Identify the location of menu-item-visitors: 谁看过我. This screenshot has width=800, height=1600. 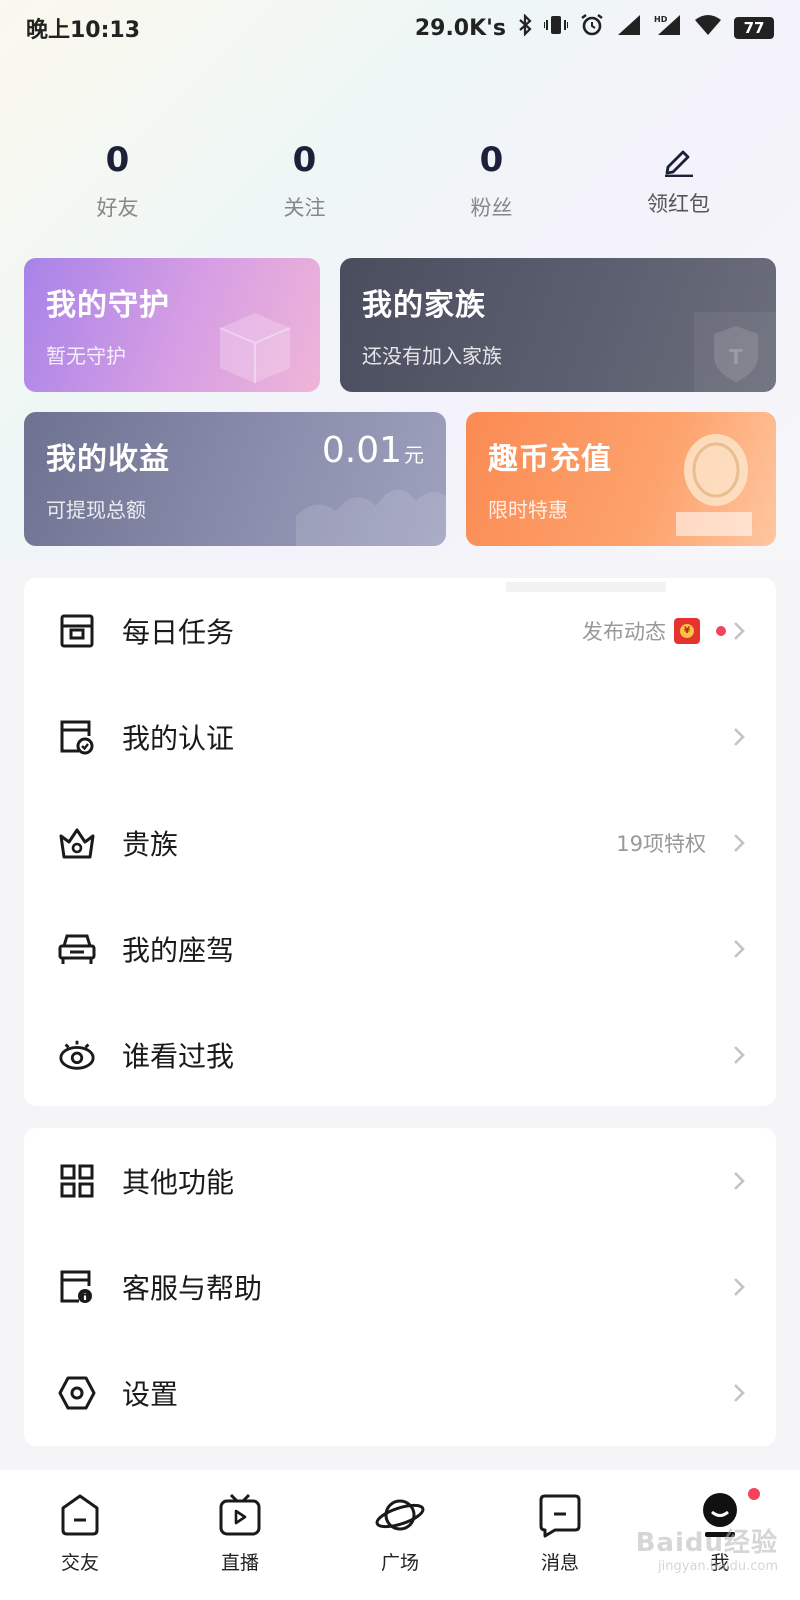
(400, 1055).